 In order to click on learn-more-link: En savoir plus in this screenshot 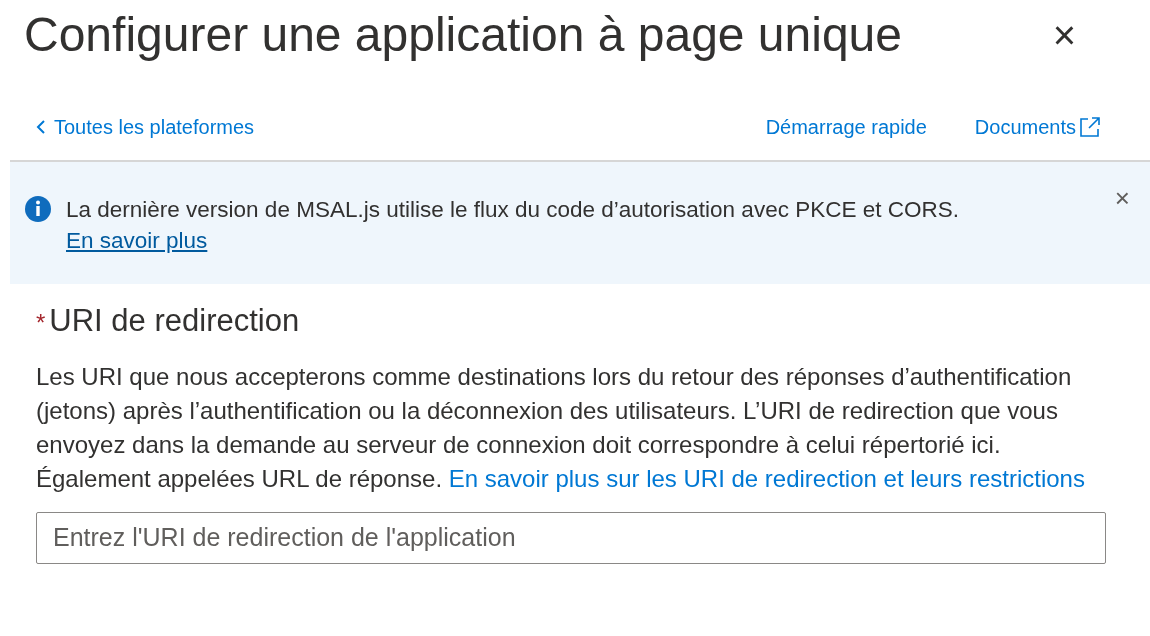, I will do `click(137, 240)`.